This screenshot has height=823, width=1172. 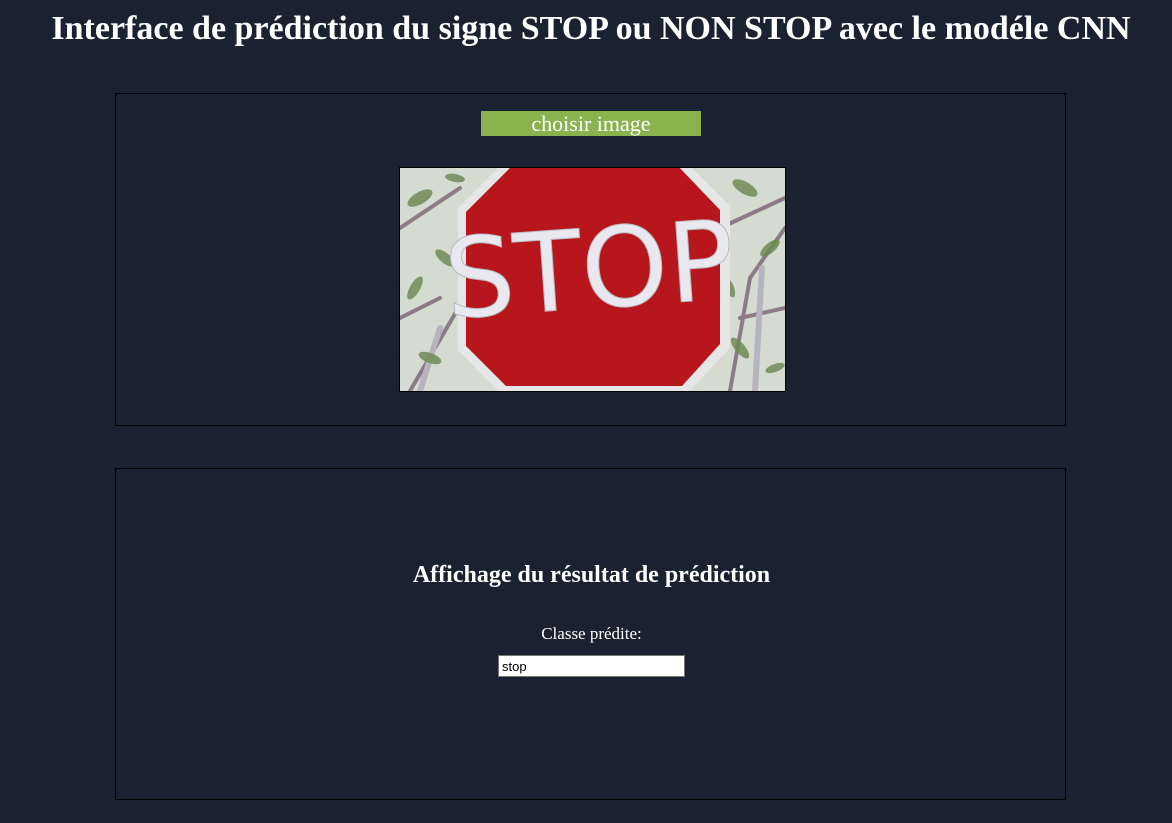 I want to click on stop-sign-photo: STOP, so click(x=592, y=279).